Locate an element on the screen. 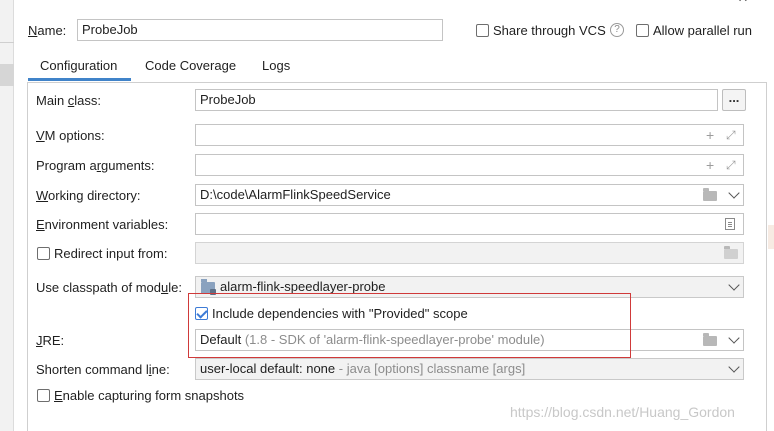 The image size is (774, 431). allow-parallel-label: Allow parallel run is located at coordinates (702, 31).